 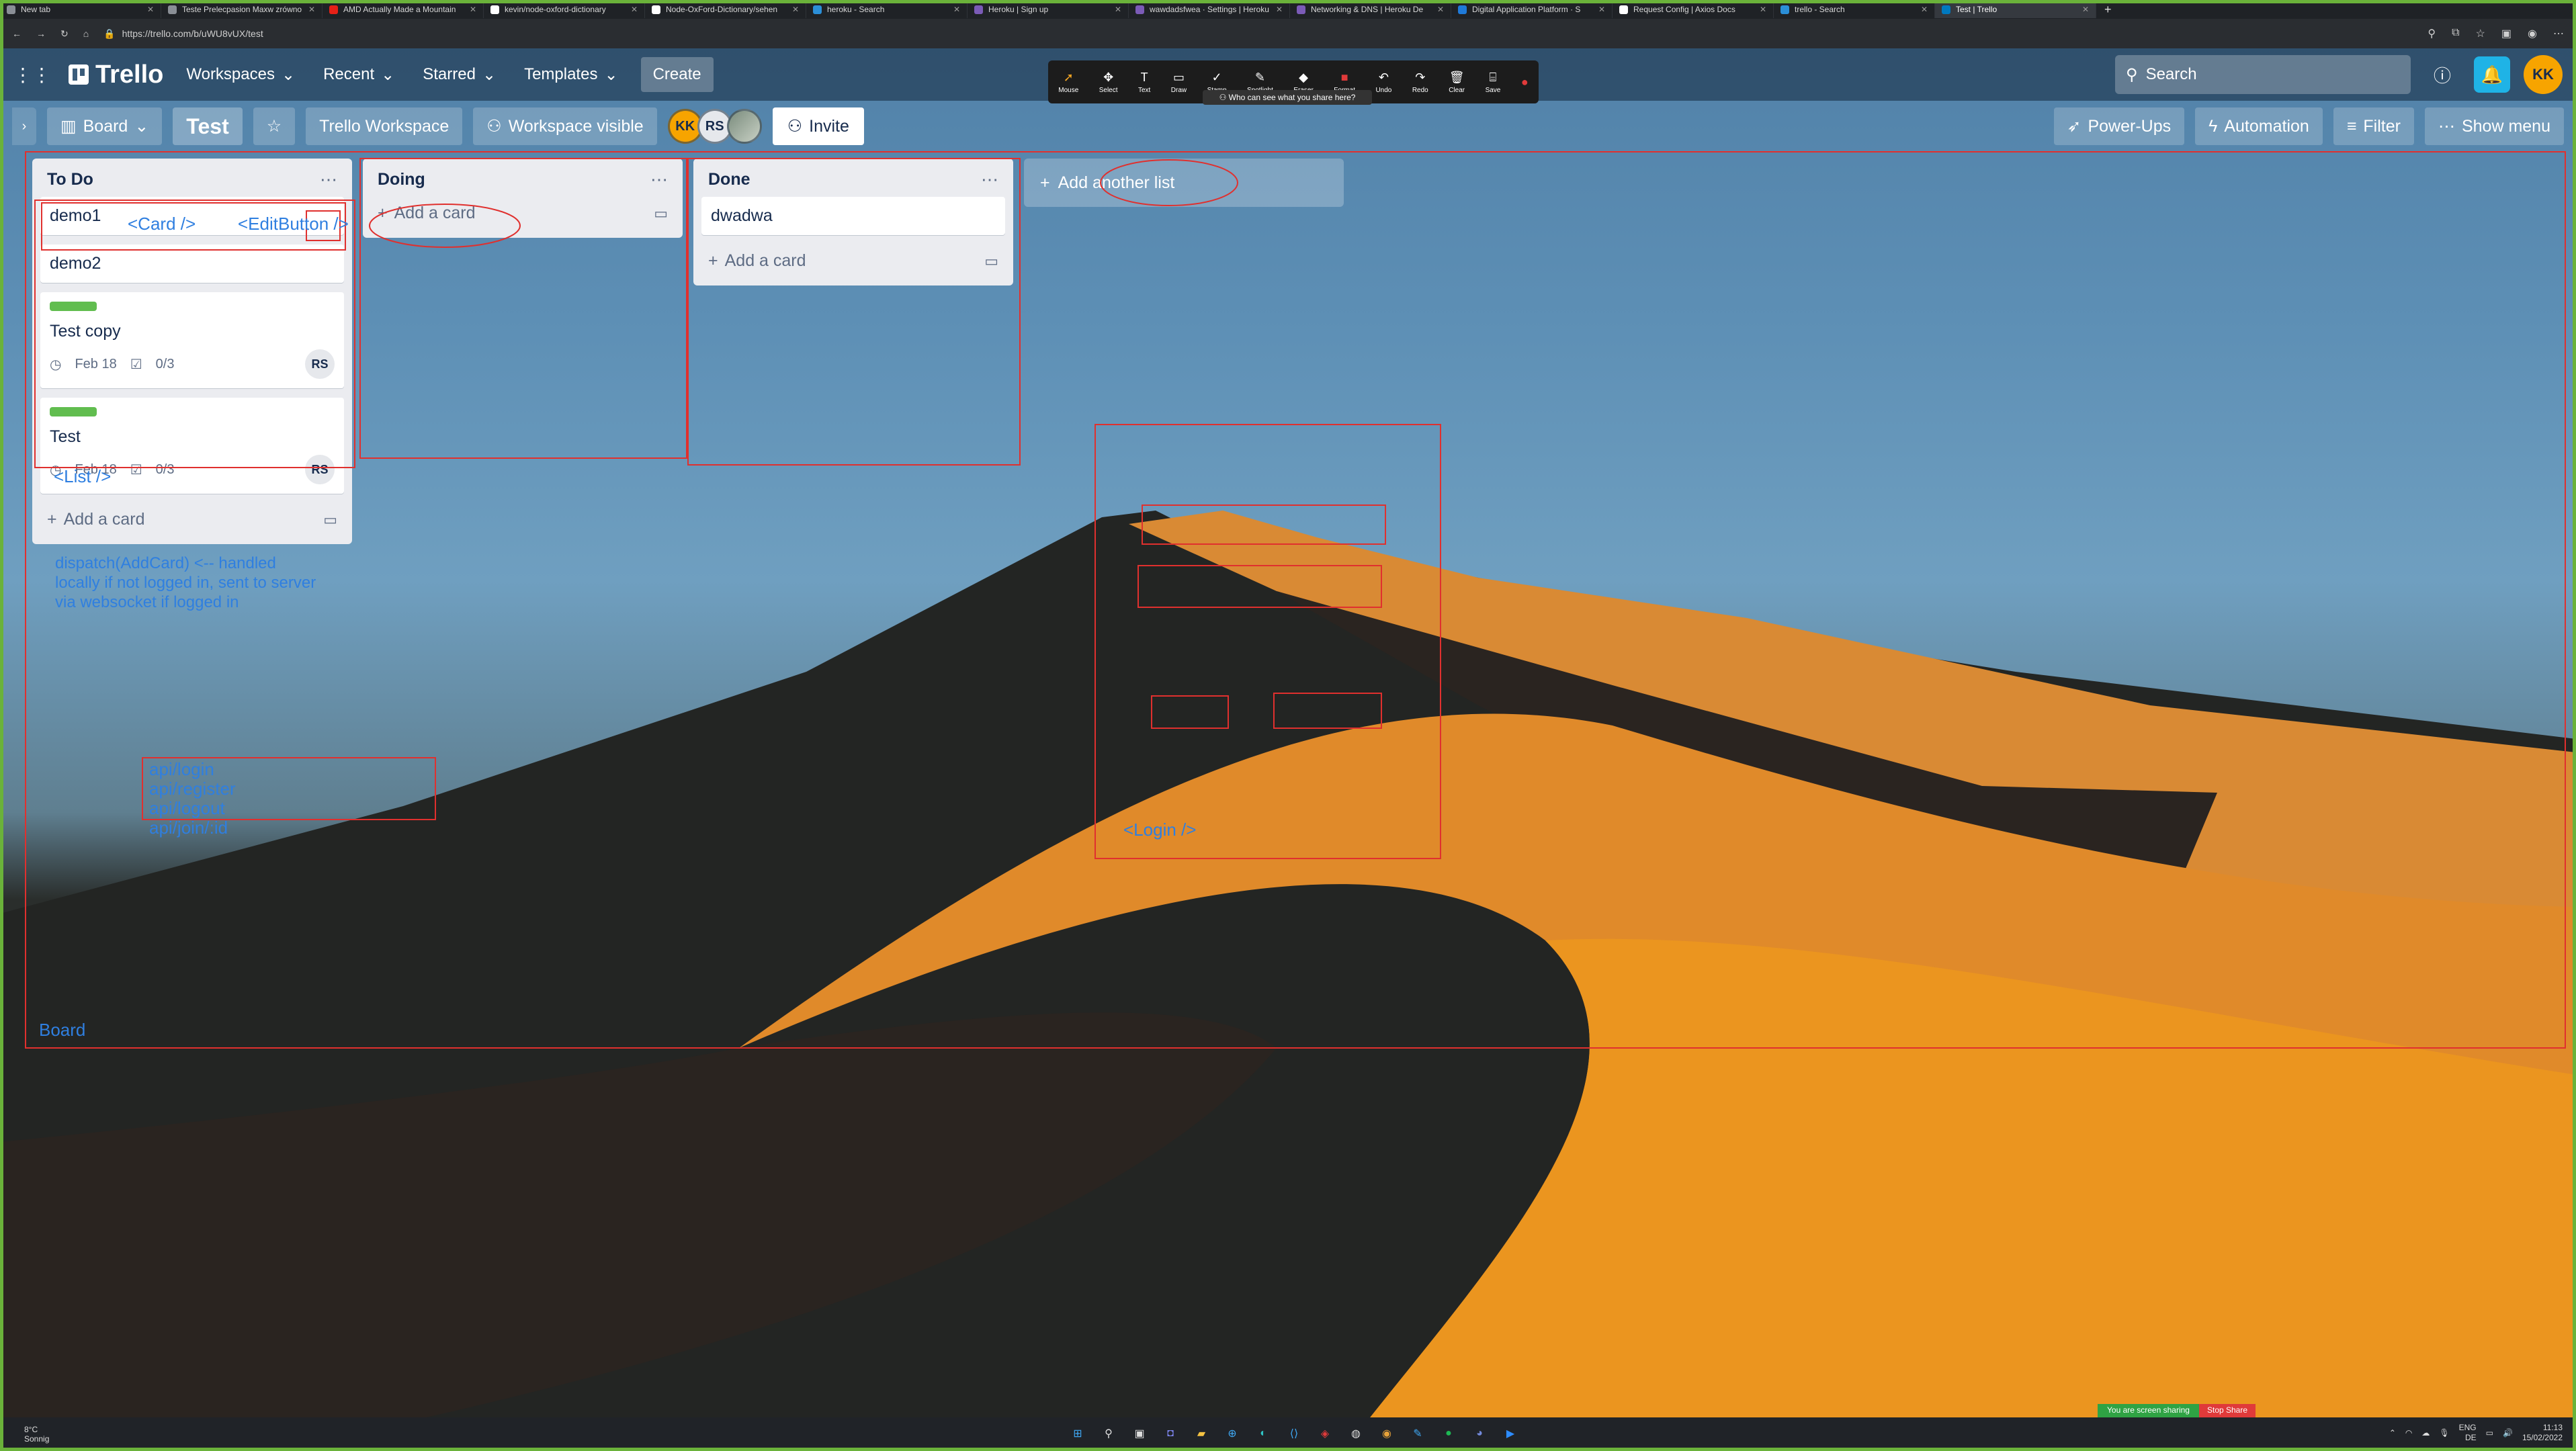 I want to click on vscode-icon: ⟨⟩, so click(x=1294, y=1433).